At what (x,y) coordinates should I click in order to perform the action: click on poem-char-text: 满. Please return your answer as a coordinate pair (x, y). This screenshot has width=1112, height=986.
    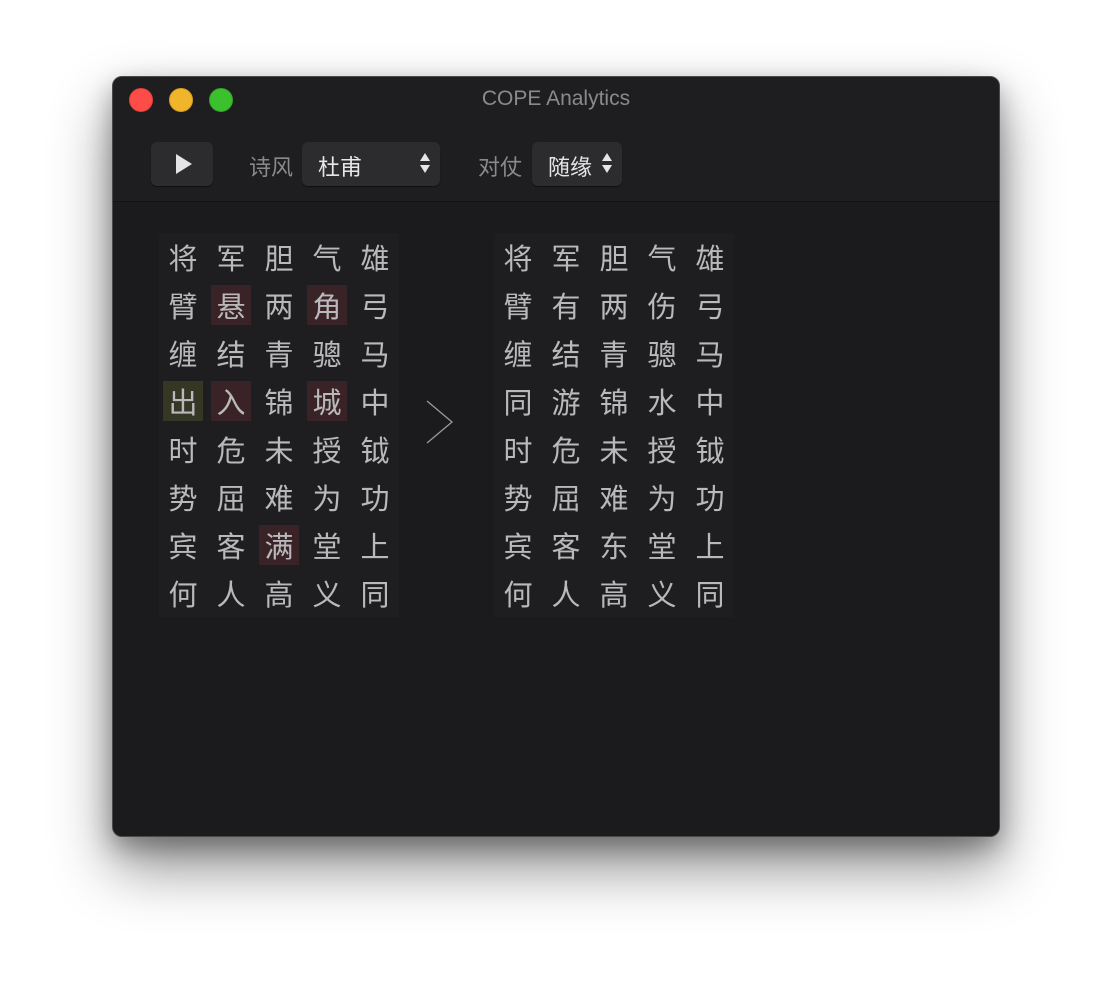
    Looking at the image, I should click on (279, 547).